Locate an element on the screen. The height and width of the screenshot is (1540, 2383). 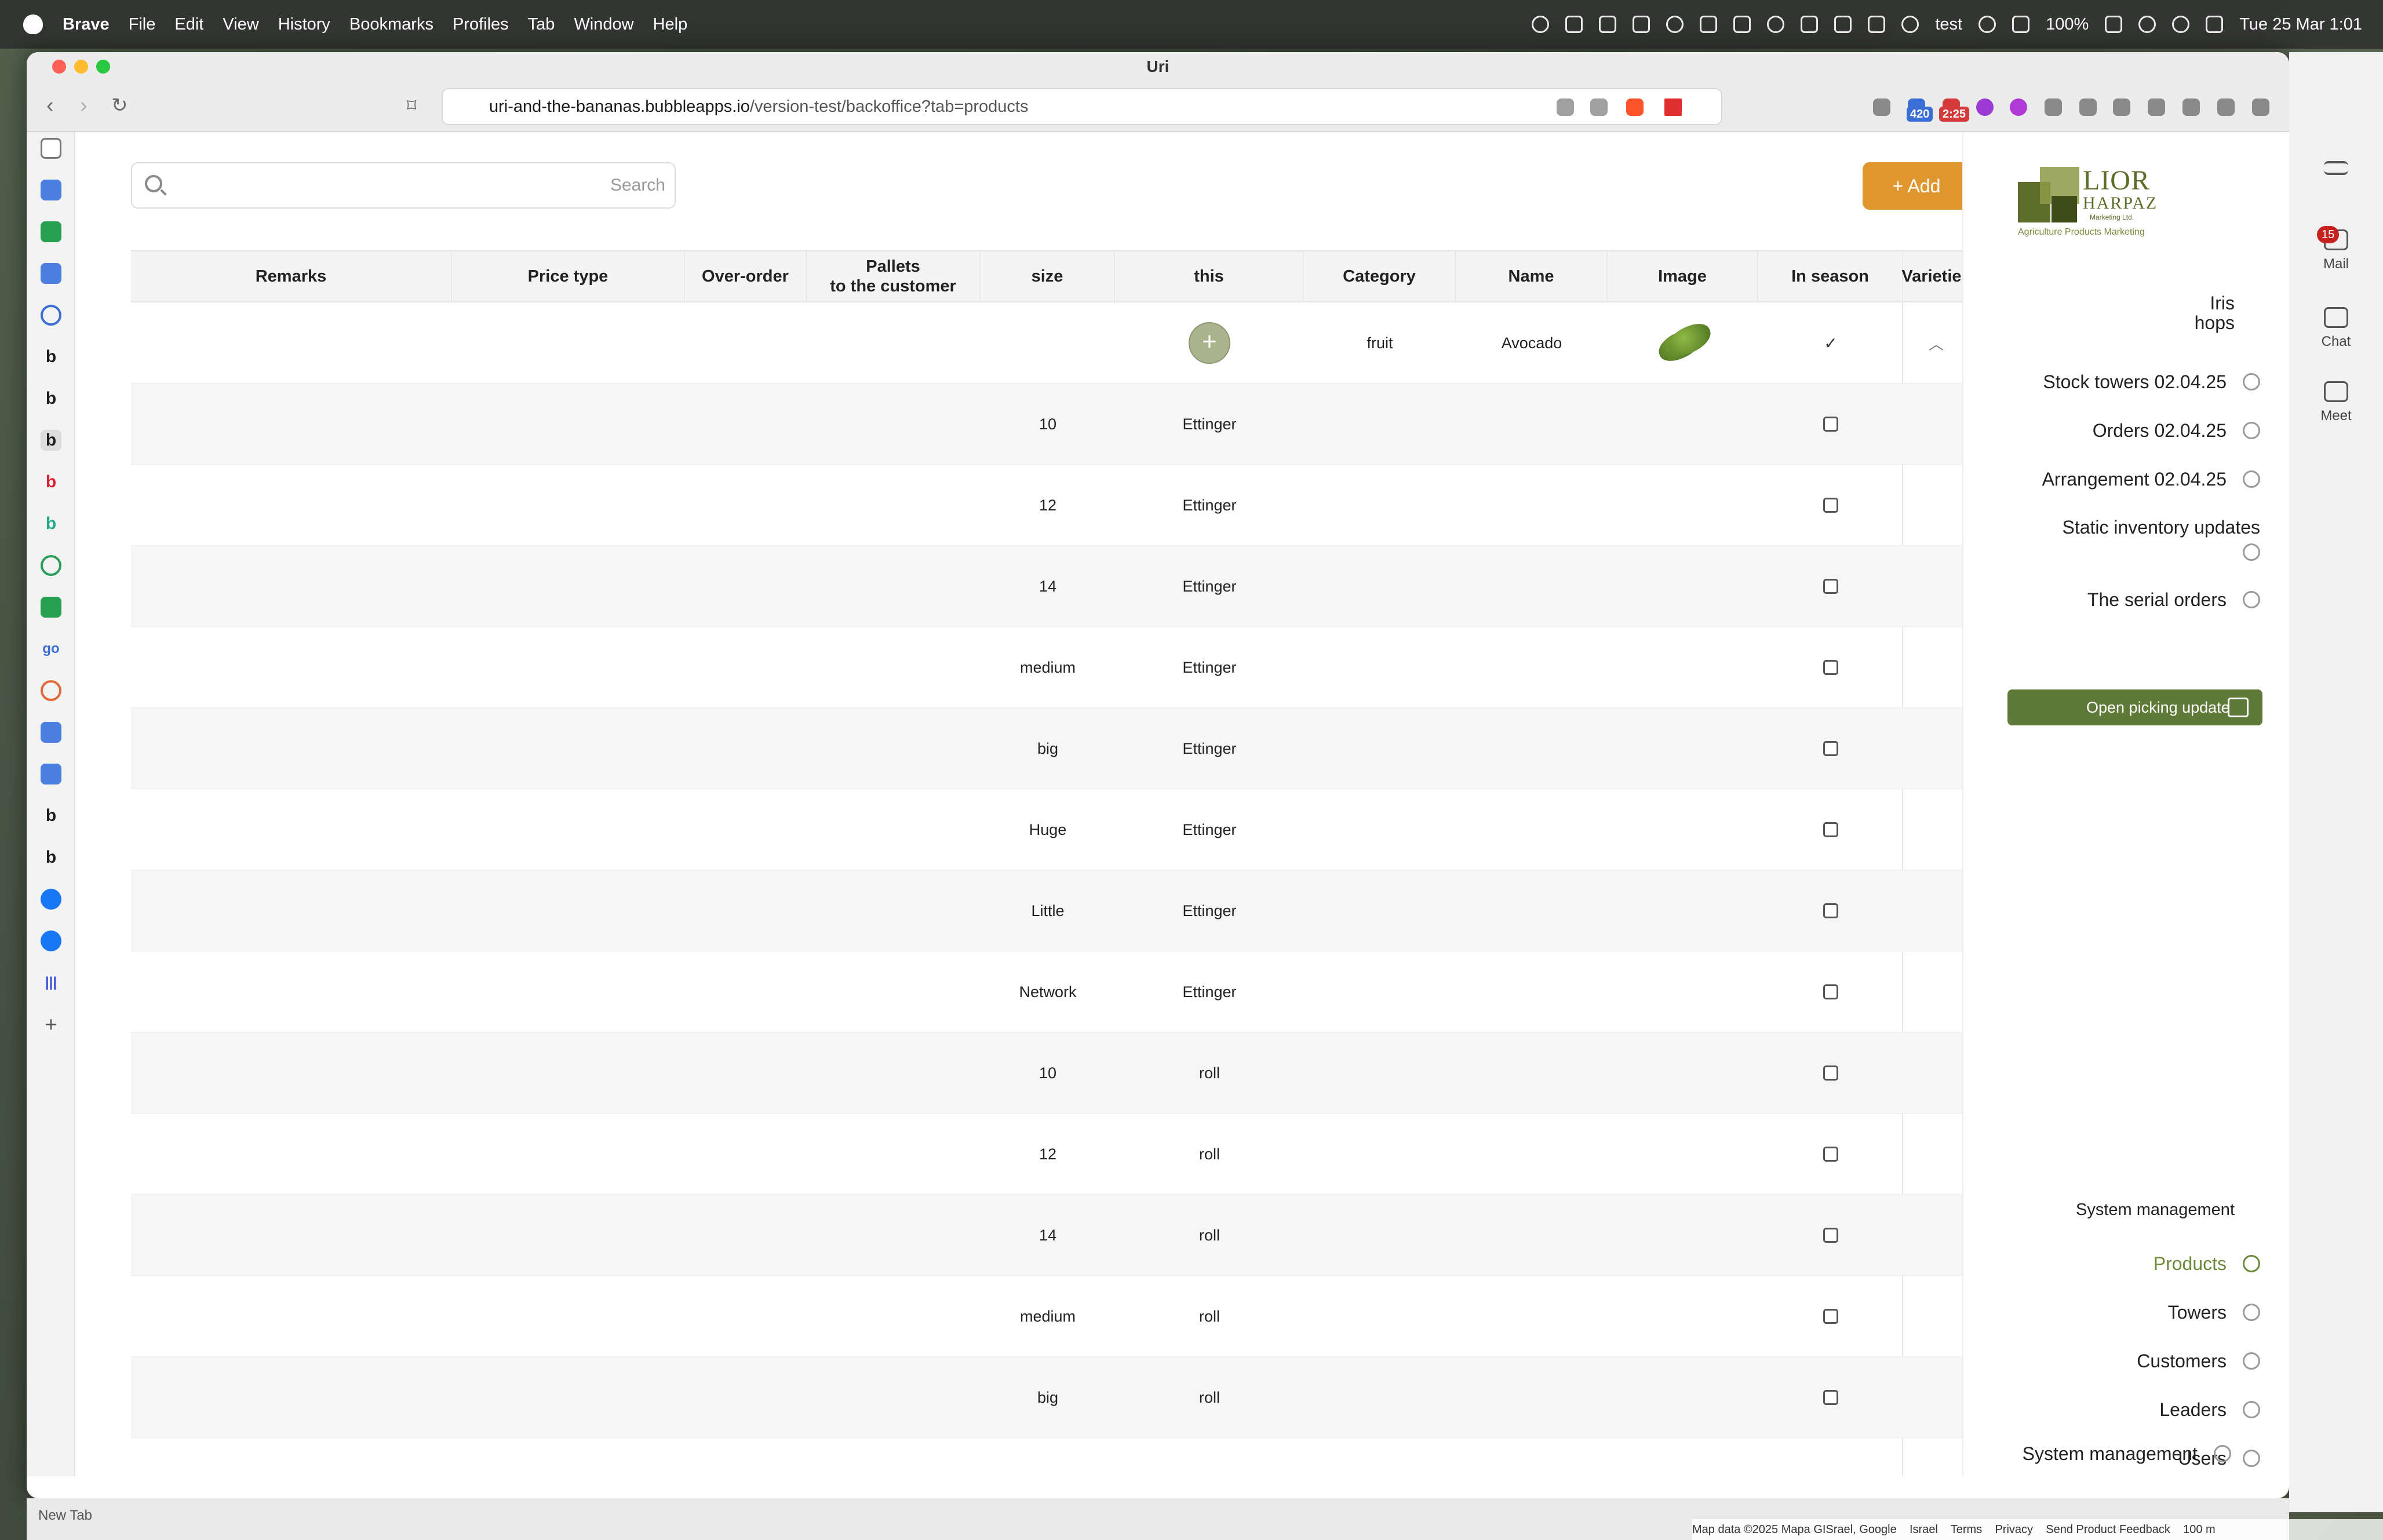
screen-share-icon is located at coordinates (1608, 25).